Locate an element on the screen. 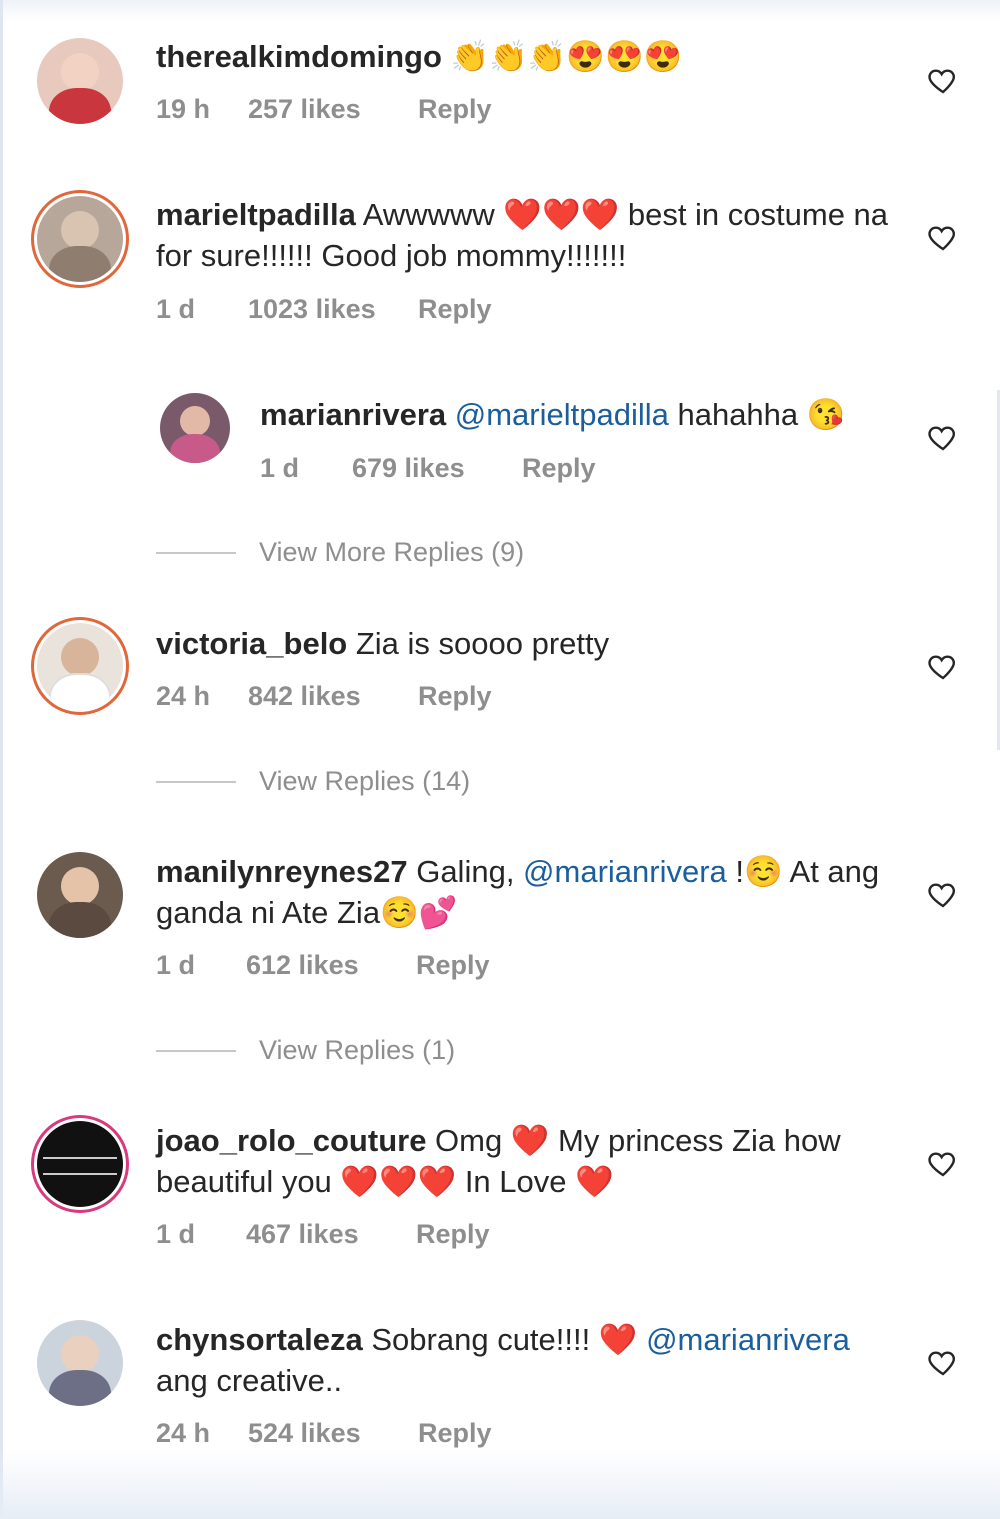 Image resolution: width=1000 pixels, height=1519 pixels. comment-username: marieltpadilla is located at coordinates (256, 214).